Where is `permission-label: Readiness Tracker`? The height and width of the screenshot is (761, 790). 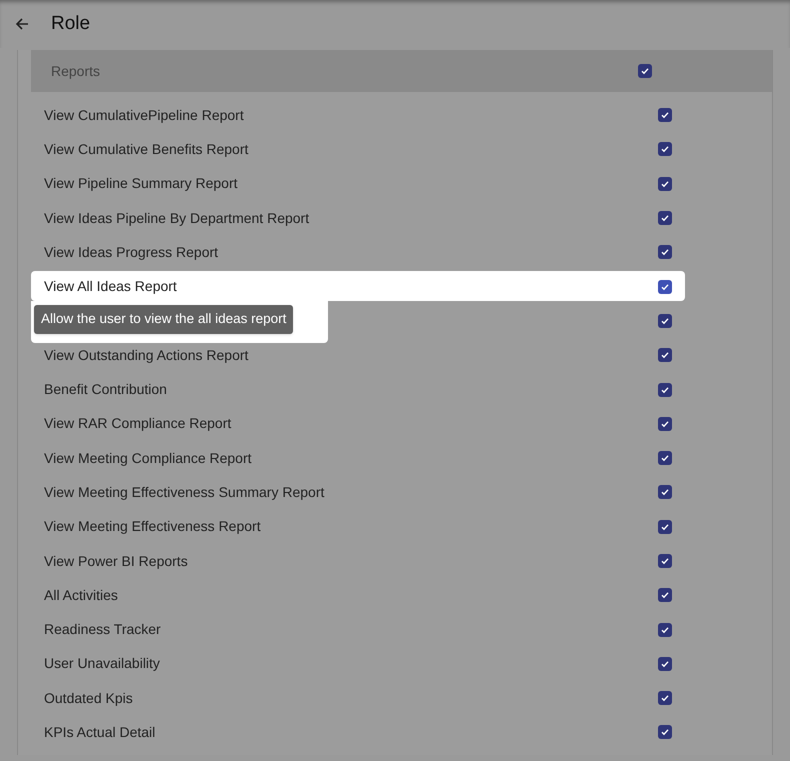 permission-label: Readiness Tracker is located at coordinates (102, 630).